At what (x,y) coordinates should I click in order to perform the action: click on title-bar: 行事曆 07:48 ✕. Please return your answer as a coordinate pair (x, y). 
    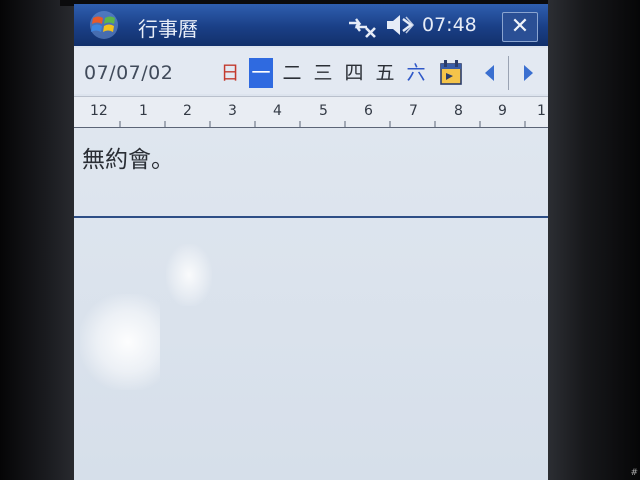
    Looking at the image, I should click on (311, 25).